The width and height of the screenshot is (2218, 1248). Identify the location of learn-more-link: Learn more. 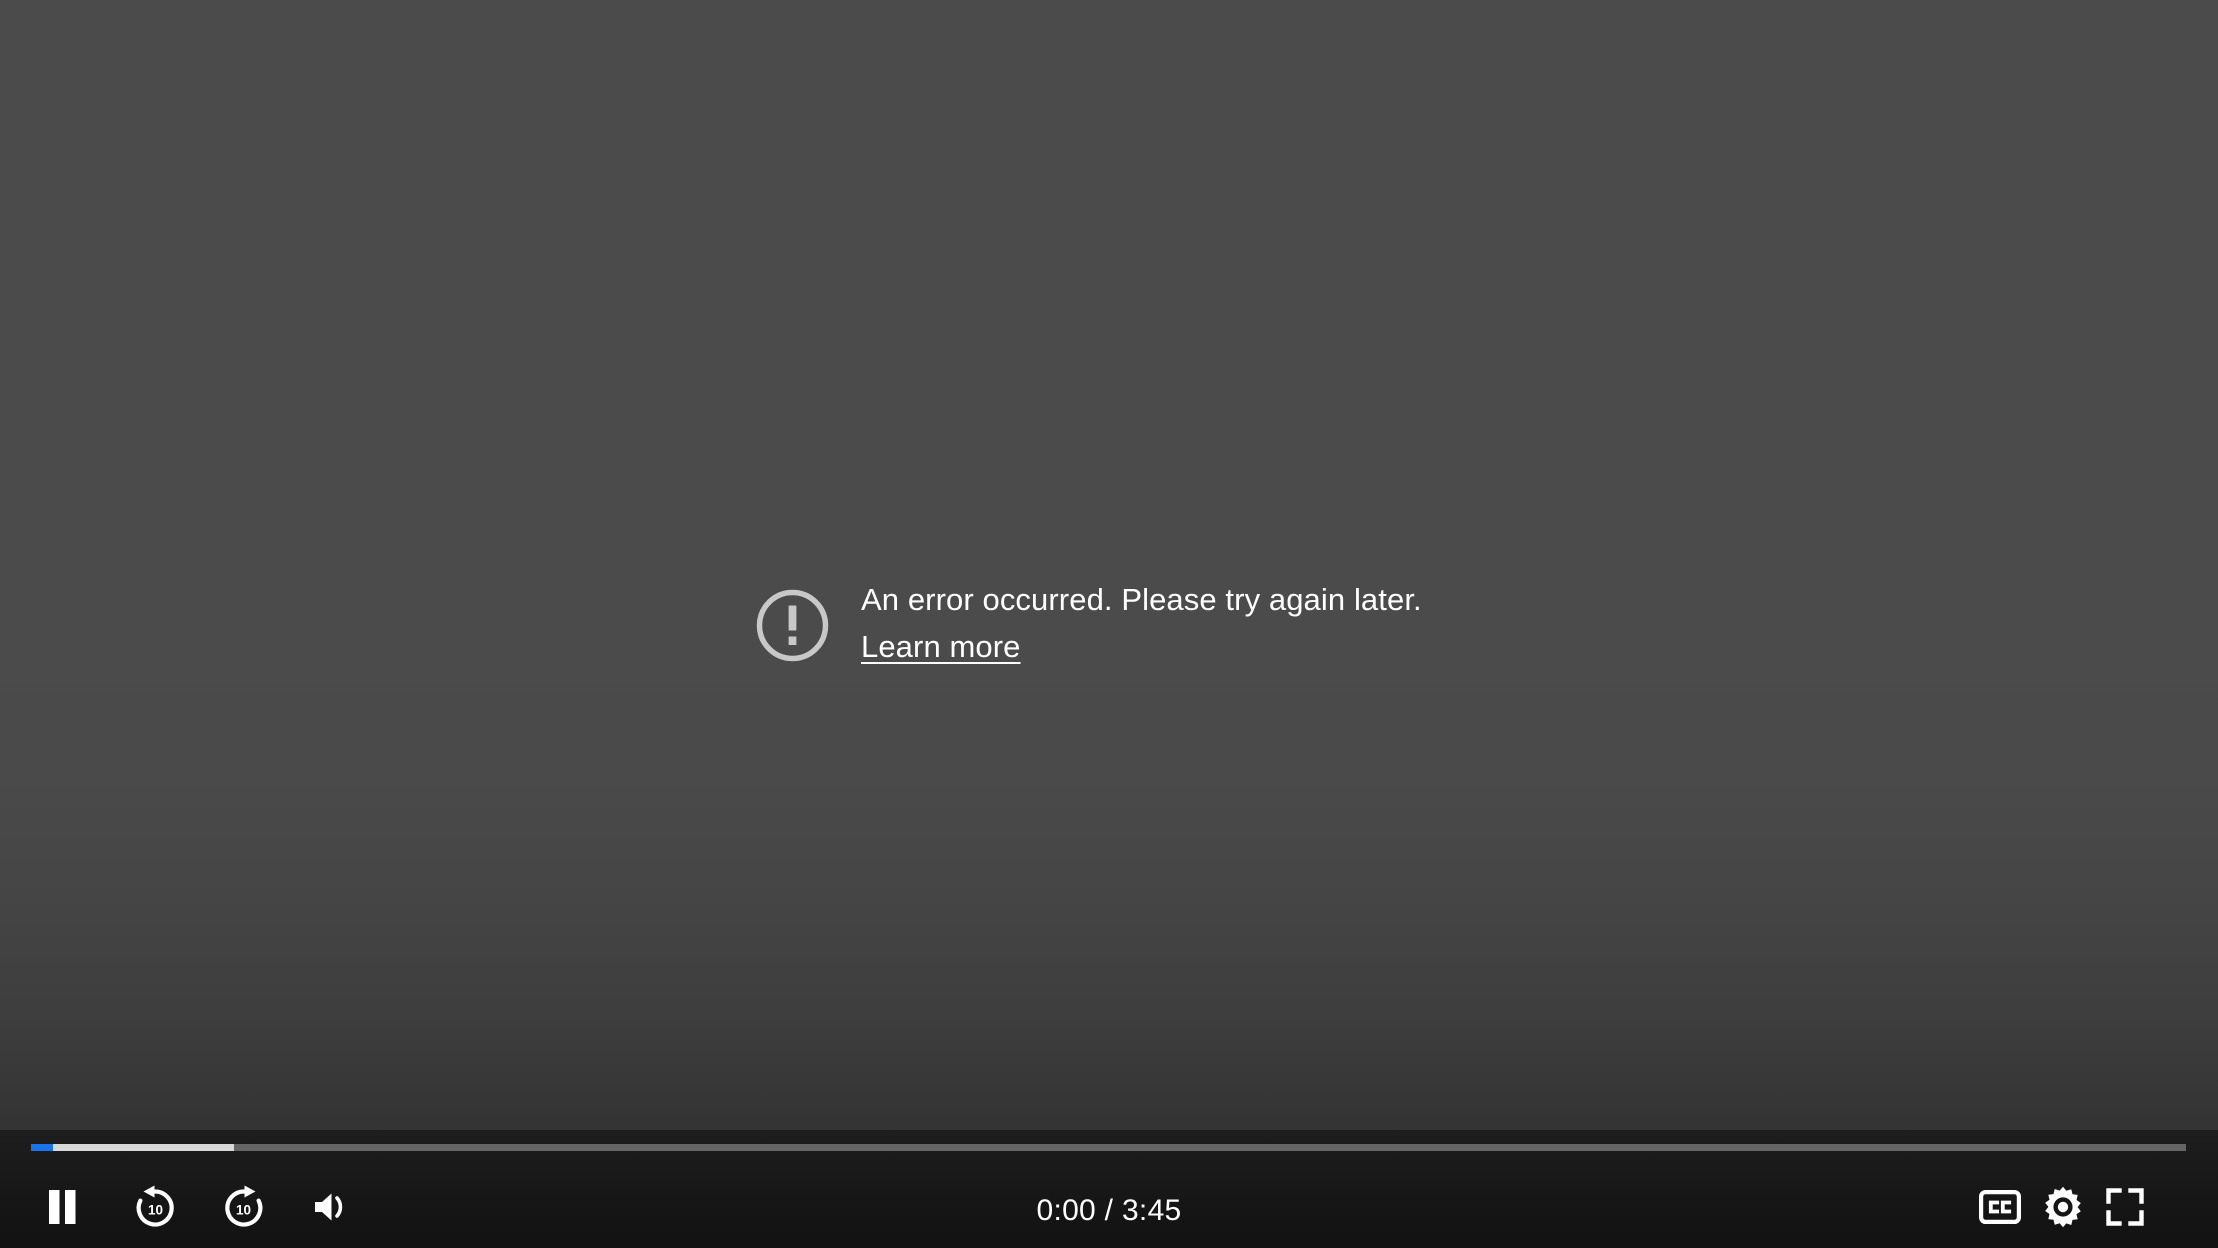
(941, 647).